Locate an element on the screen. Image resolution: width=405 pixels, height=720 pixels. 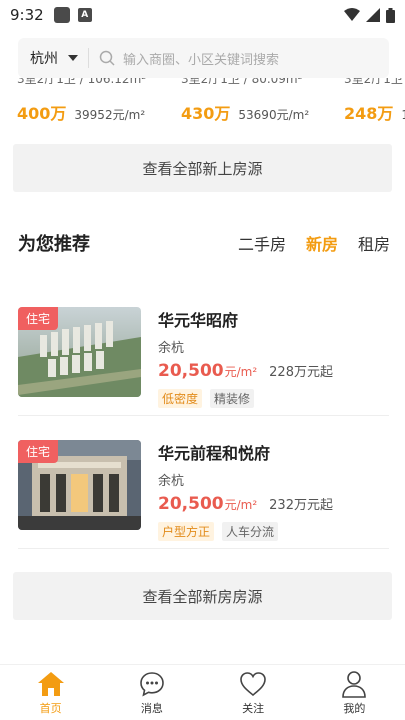
search-bar: 杭州 输入商圈、小区关键词搜索 is located at coordinates (203, 58).